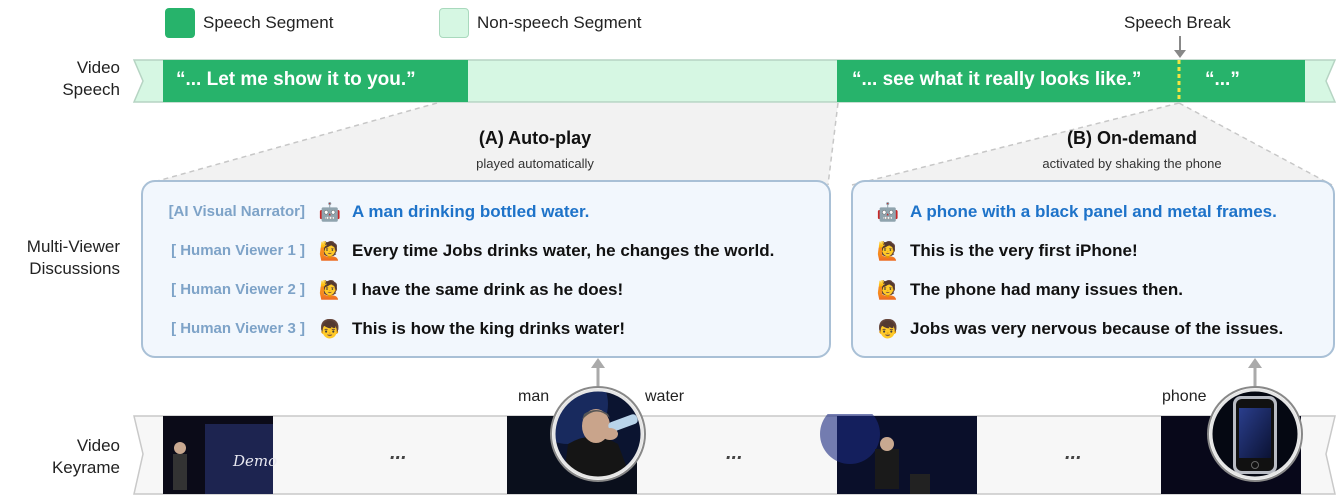 This screenshot has height=495, width=1340. Describe the element at coordinates (488, 289) in the screenshot. I see `panel-a-msg-2: I have the same drink as he does!` at that location.